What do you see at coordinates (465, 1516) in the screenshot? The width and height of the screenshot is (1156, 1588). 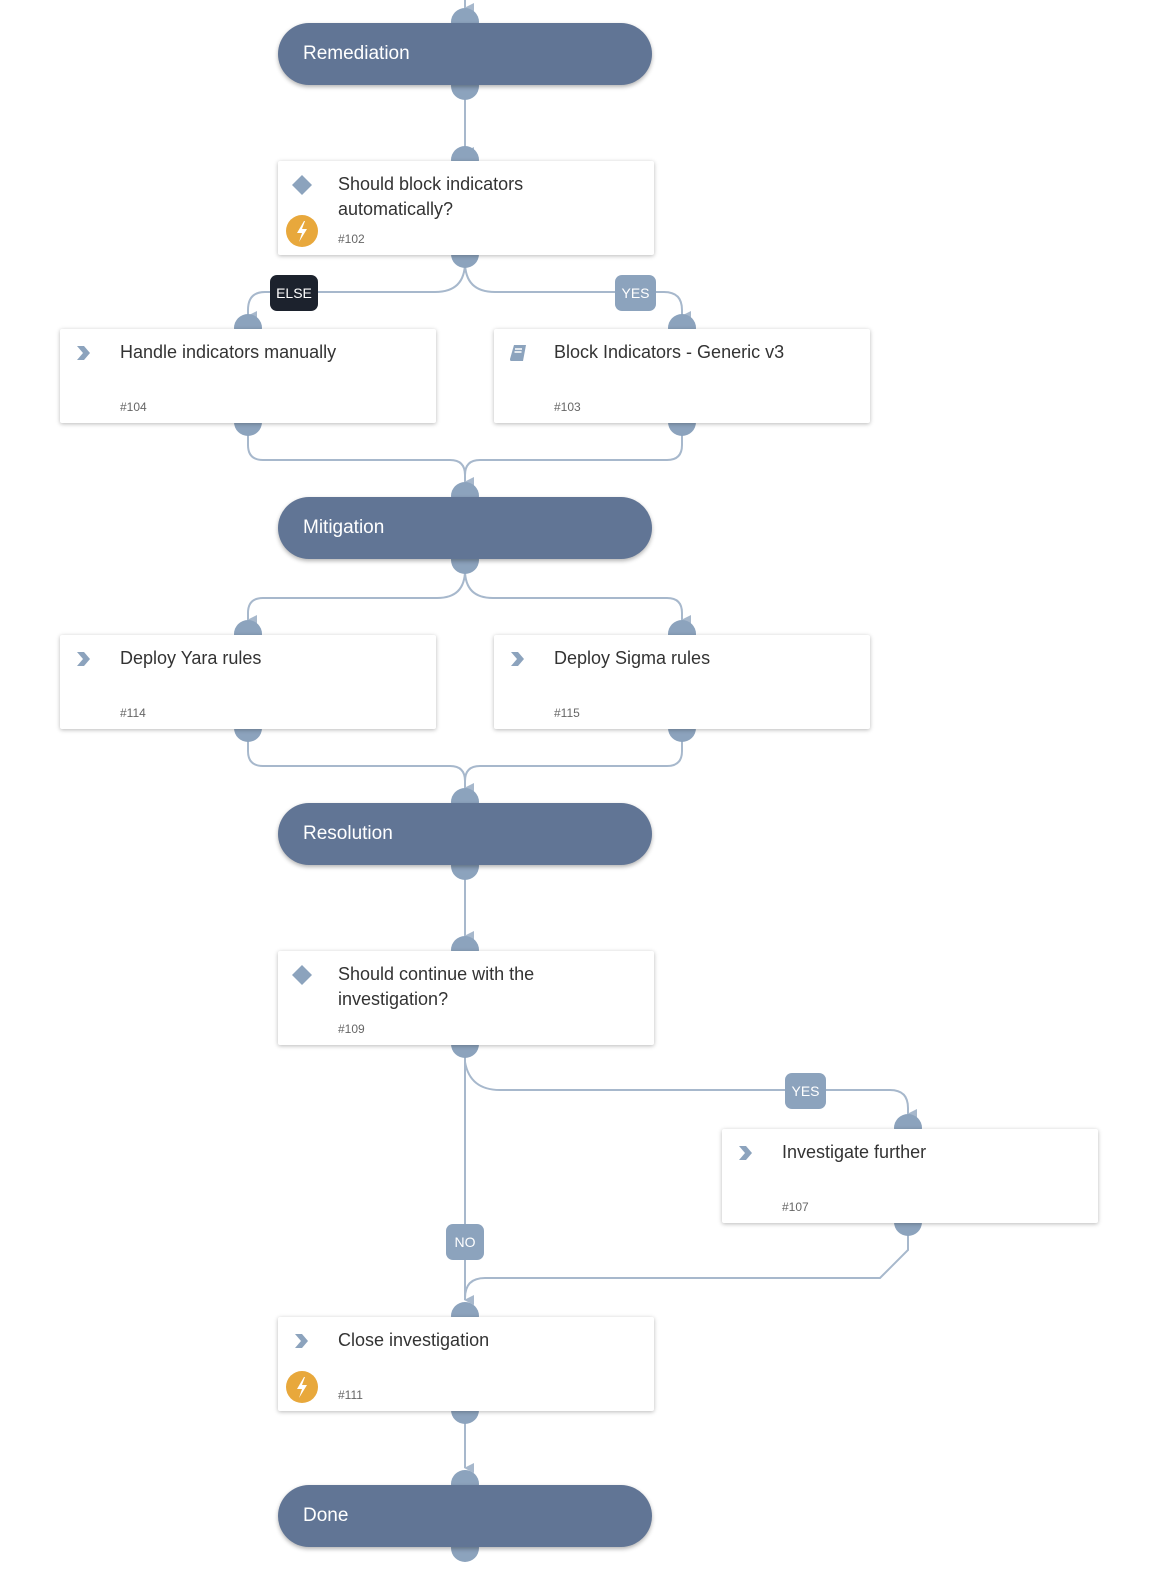 I see `section-done: Done` at bounding box center [465, 1516].